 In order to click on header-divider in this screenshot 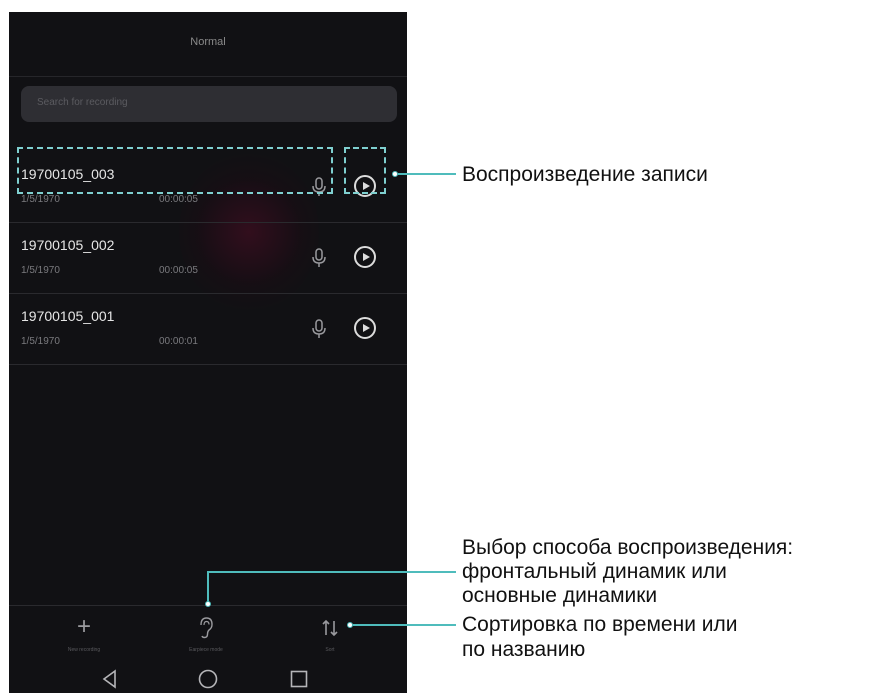, I will do `click(208, 76)`.